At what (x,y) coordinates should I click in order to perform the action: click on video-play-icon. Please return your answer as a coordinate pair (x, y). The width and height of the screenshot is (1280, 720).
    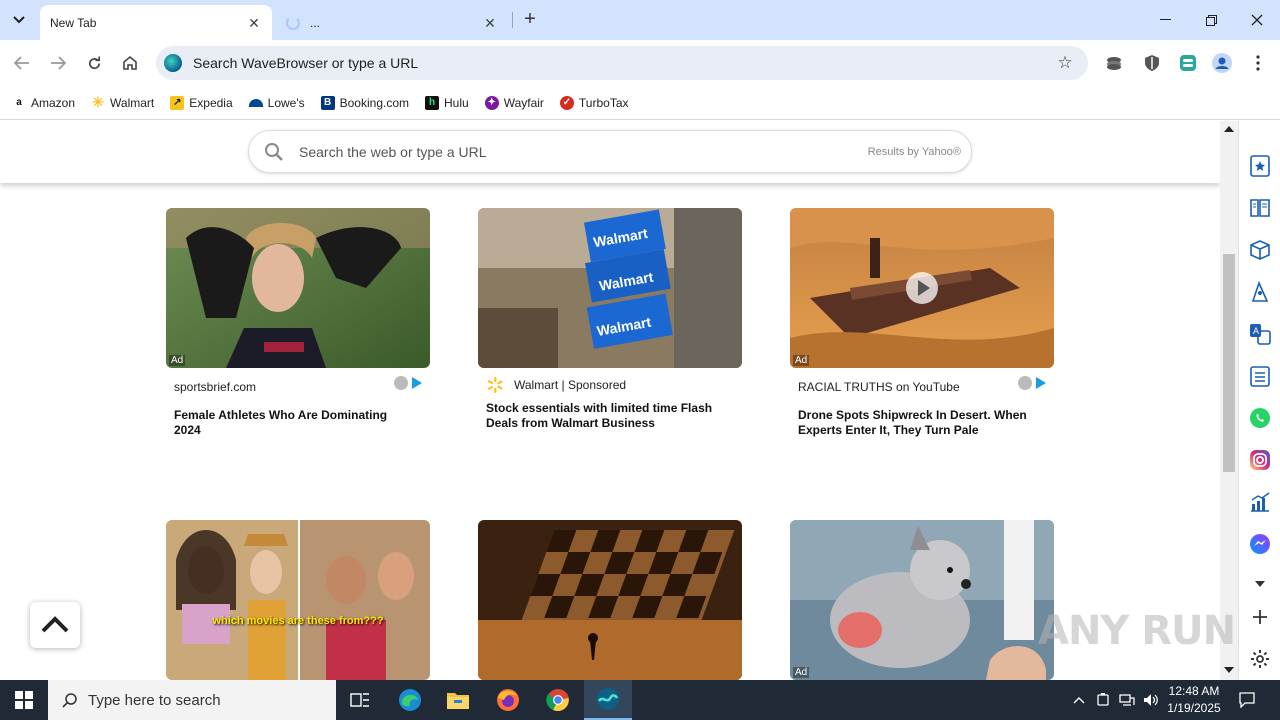
    Looking at the image, I should click on (922, 288).